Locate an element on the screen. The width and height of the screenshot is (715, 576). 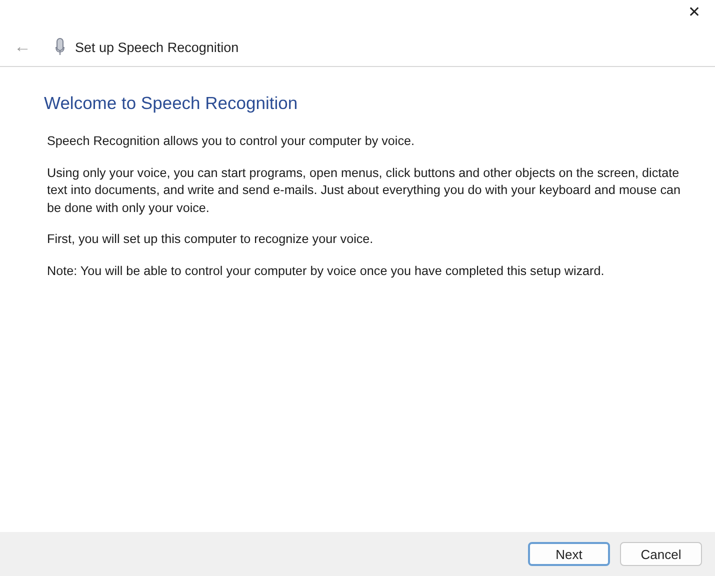
paragraph: First, you will set up this computer to recognize your voice. is located at coordinates (210, 239).